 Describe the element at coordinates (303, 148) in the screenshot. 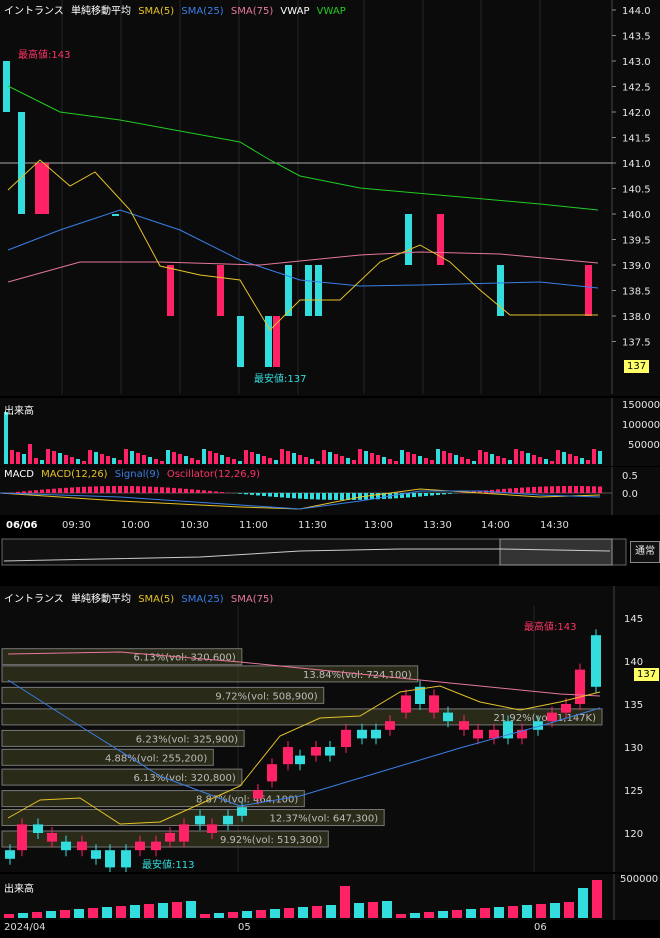

I see `vwap-green-line` at that location.